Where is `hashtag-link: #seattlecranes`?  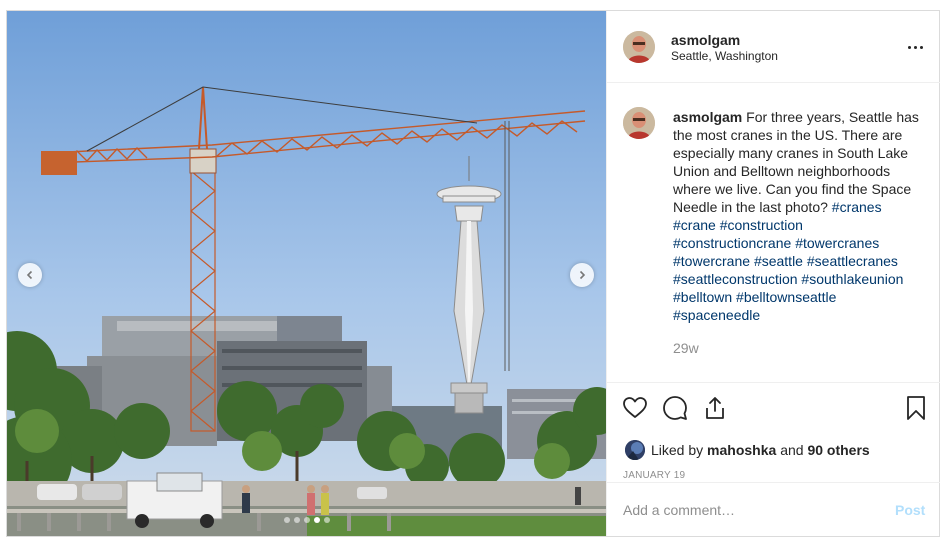 hashtag-link: #seattlecranes is located at coordinates (852, 261).